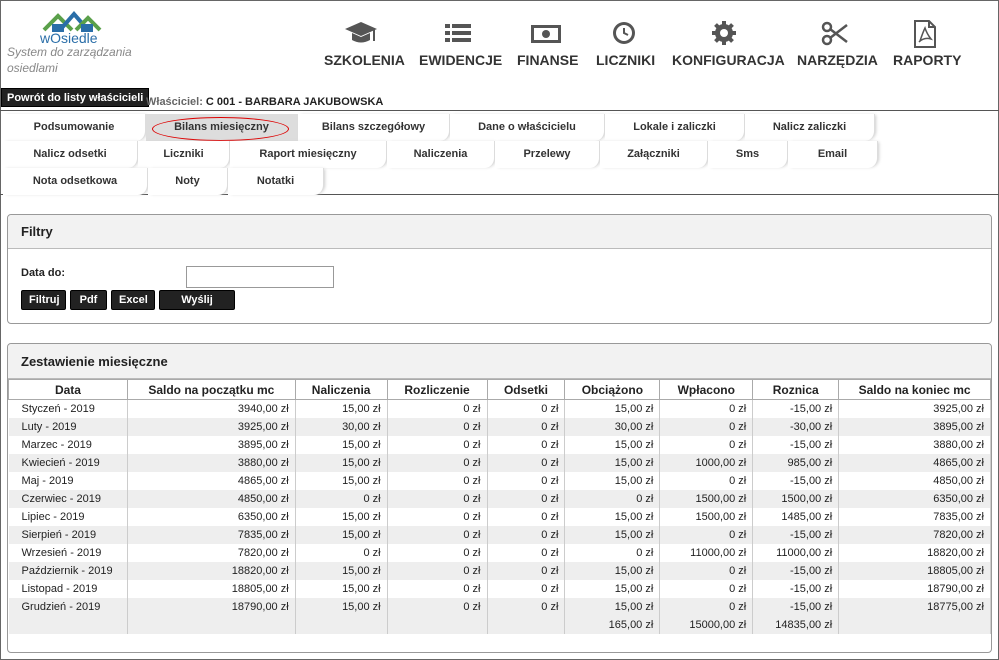 The image size is (999, 660). I want to click on tab-noty: Noty, so click(188, 181).